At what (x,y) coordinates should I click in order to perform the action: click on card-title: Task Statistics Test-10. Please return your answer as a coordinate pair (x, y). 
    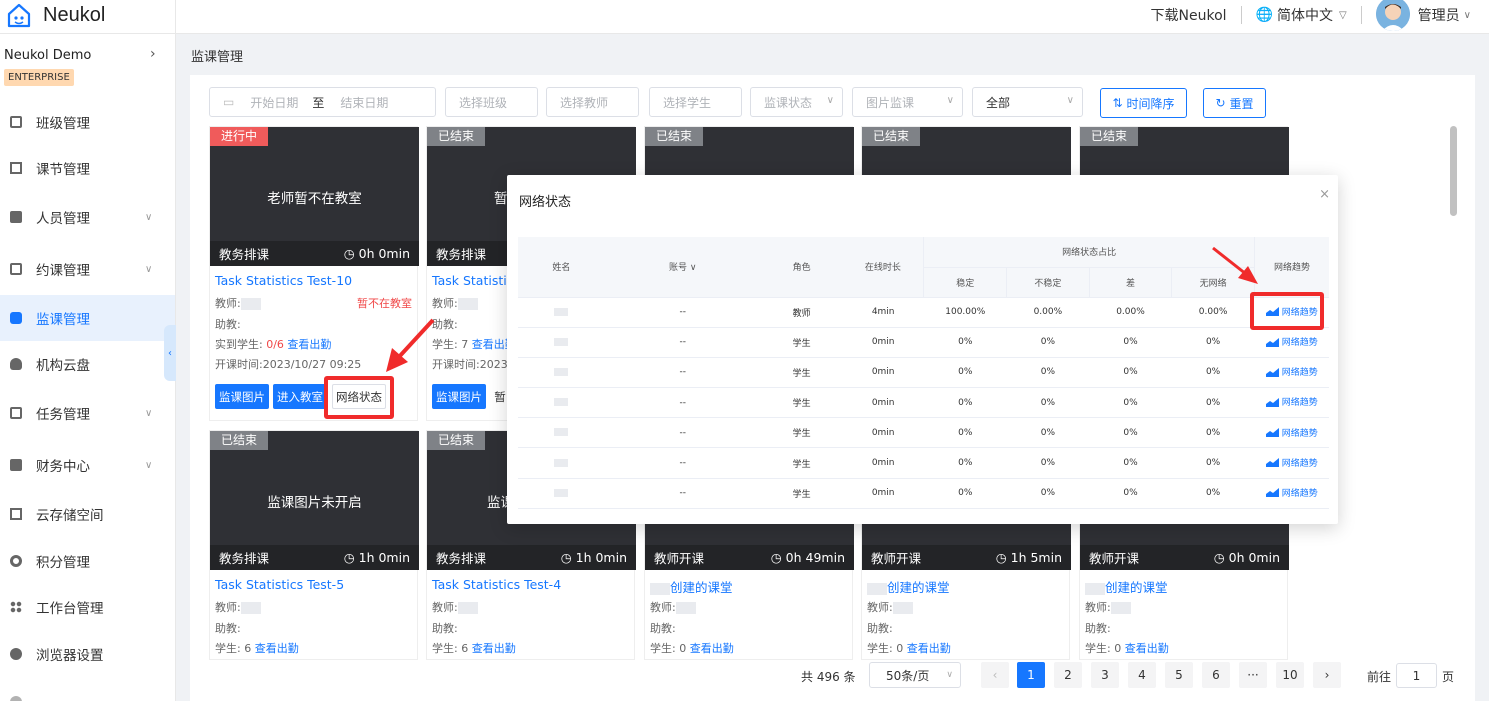
    Looking at the image, I should click on (283, 280).